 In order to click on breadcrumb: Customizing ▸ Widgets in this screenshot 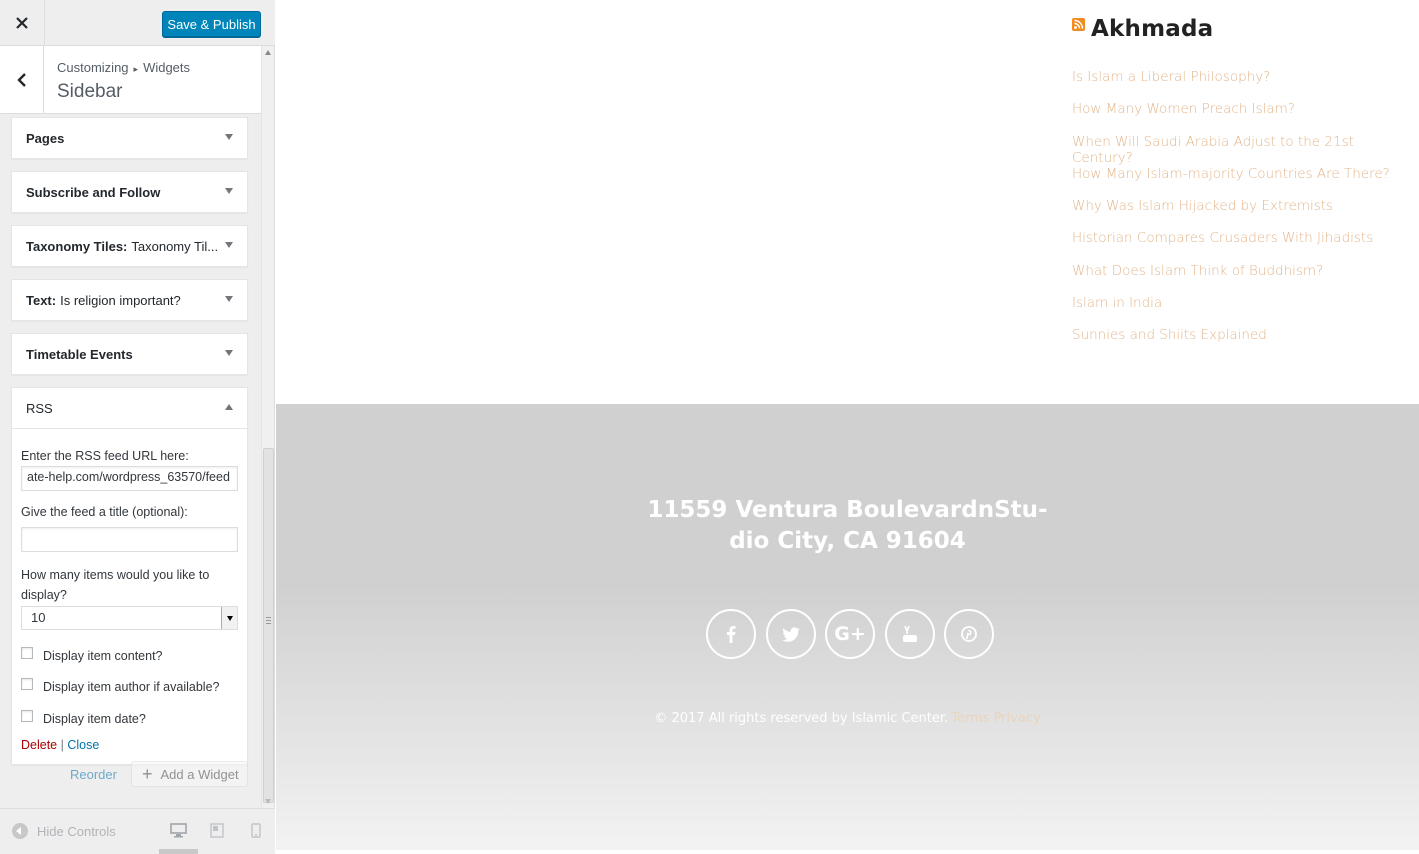, I will do `click(123, 67)`.